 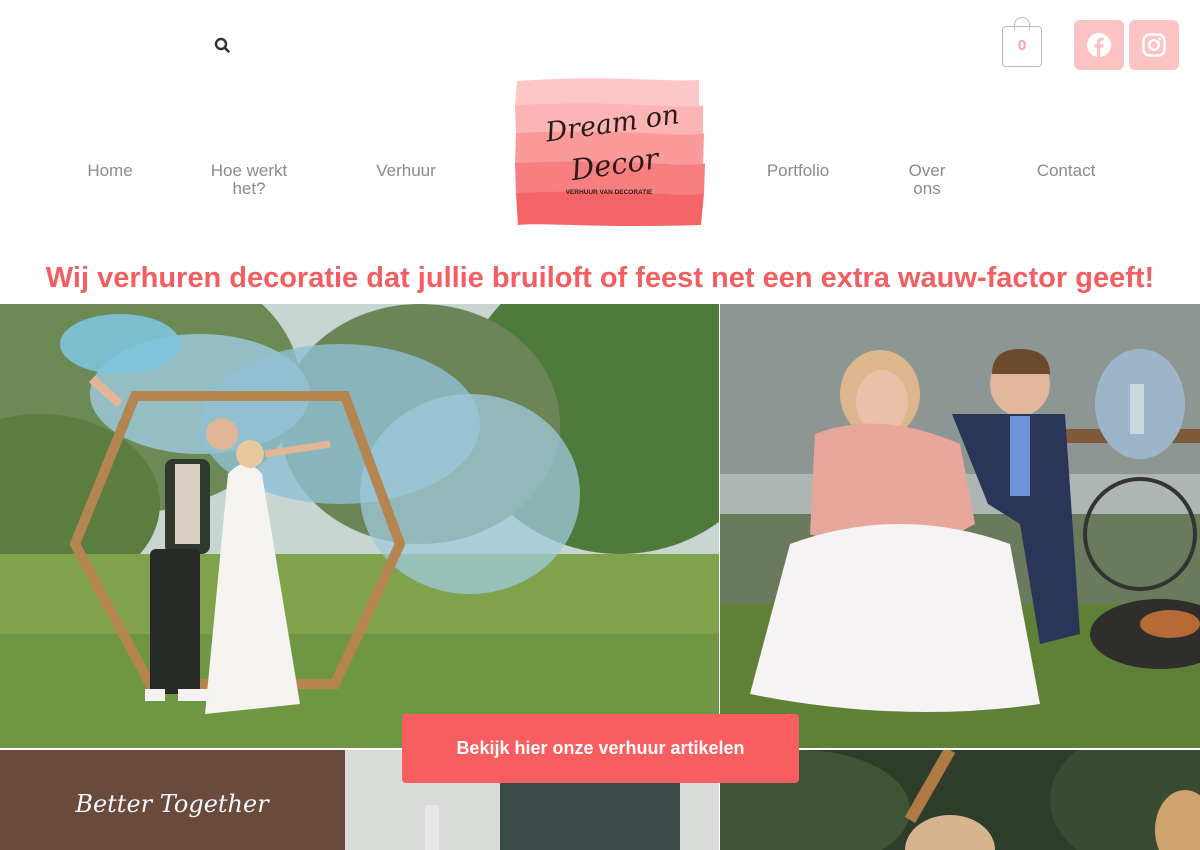 What do you see at coordinates (172, 804) in the screenshot?
I see `neon-sign-text: Better Together` at bounding box center [172, 804].